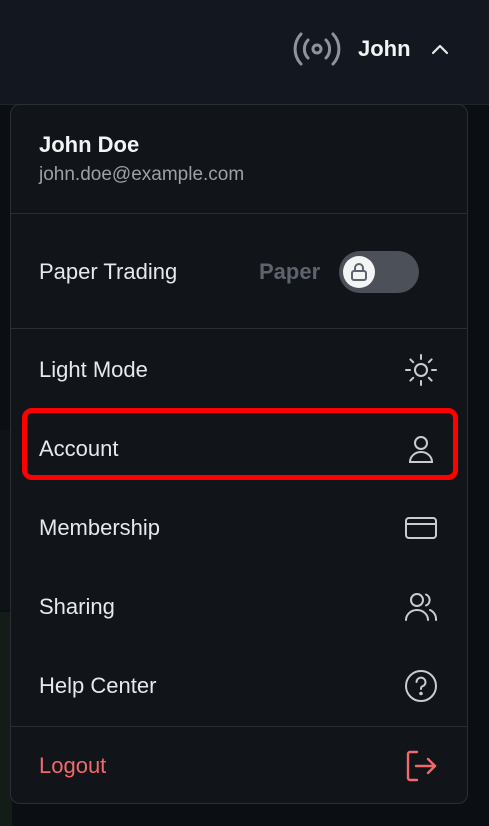 Image resolution: width=489 pixels, height=826 pixels. Describe the element at coordinates (384, 49) in the screenshot. I see `user-menu-name: John` at that location.